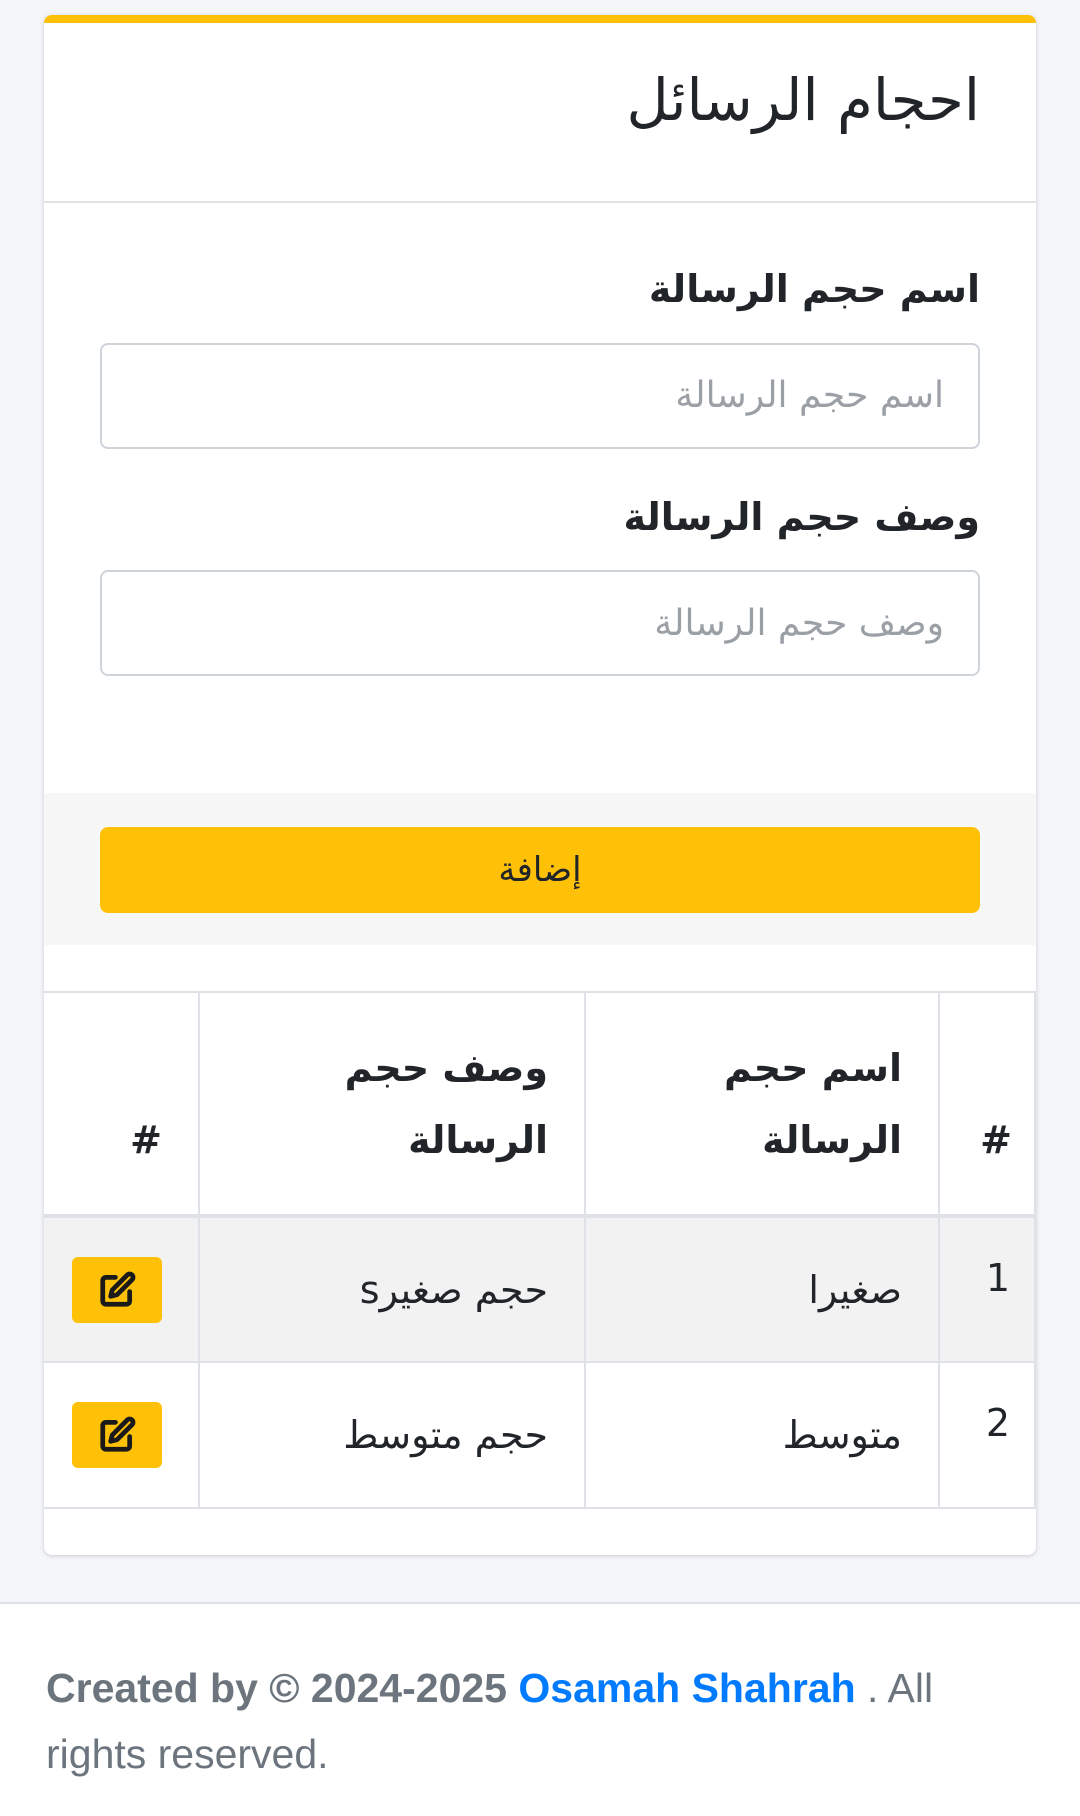 The width and height of the screenshot is (1080, 1816). What do you see at coordinates (803, 100) in the screenshot?
I see `page-title: احجام الرسائل` at bounding box center [803, 100].